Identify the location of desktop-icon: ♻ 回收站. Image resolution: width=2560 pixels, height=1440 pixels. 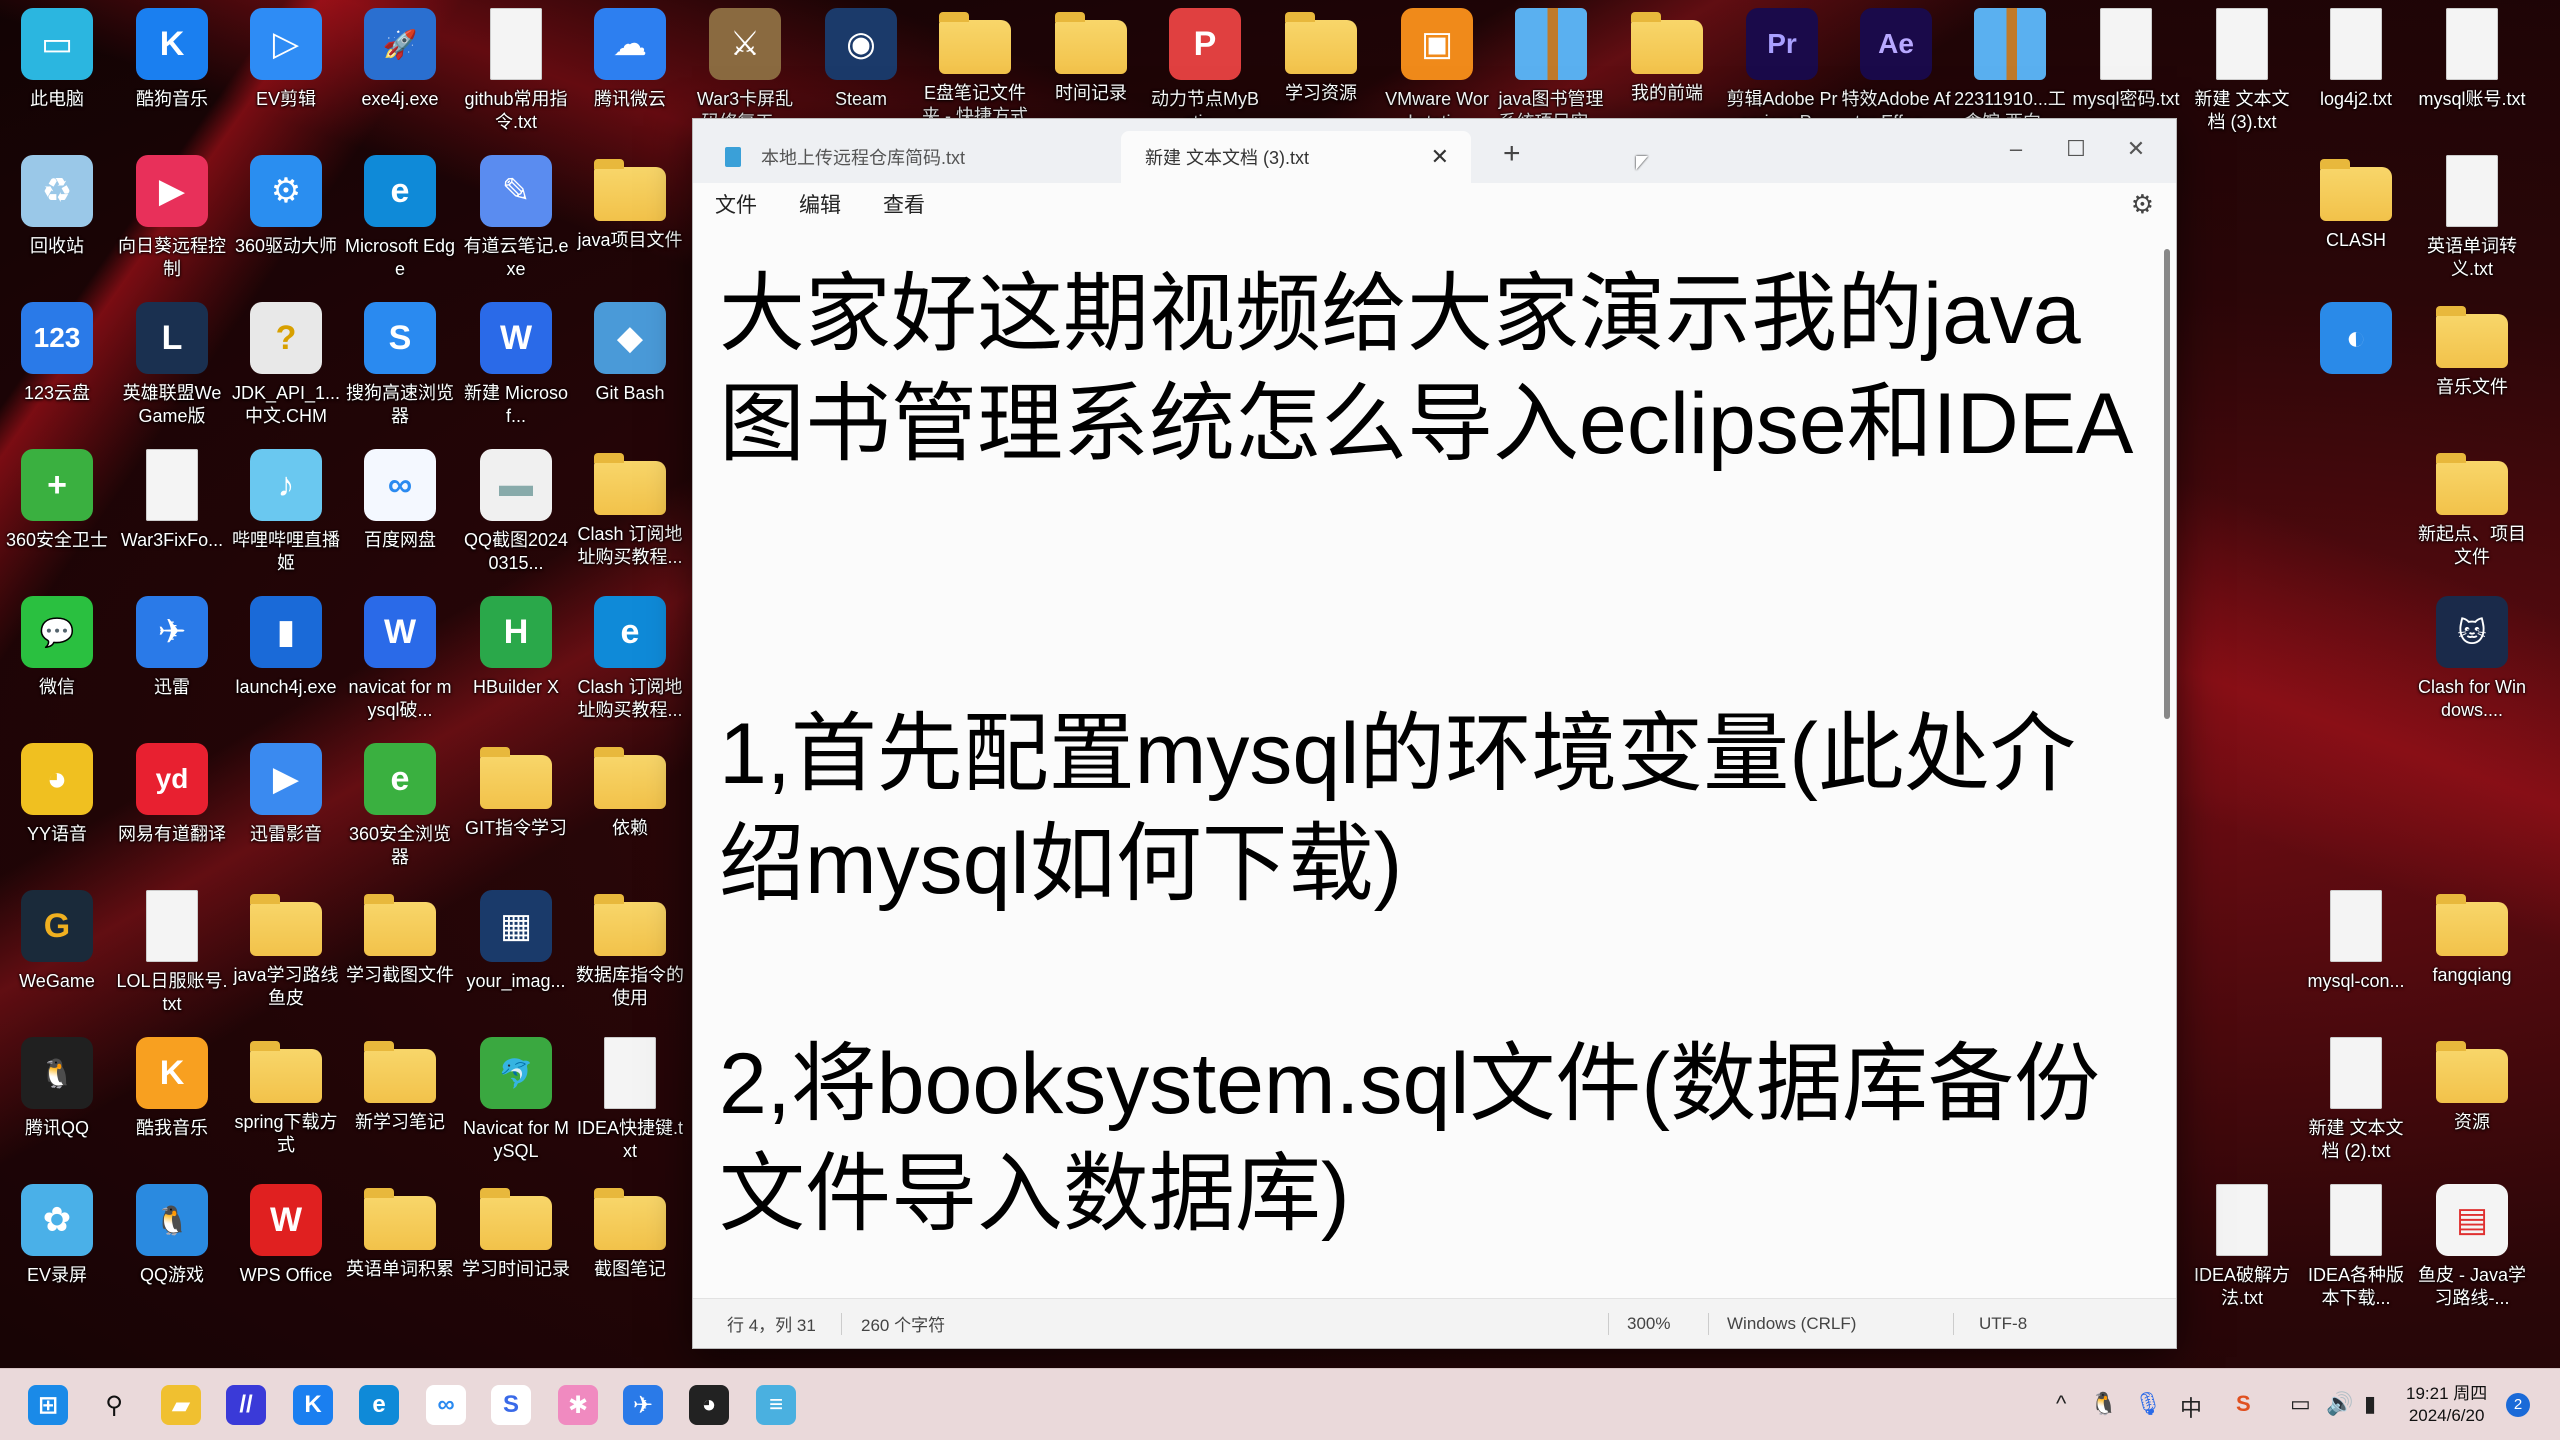
(57, 206).